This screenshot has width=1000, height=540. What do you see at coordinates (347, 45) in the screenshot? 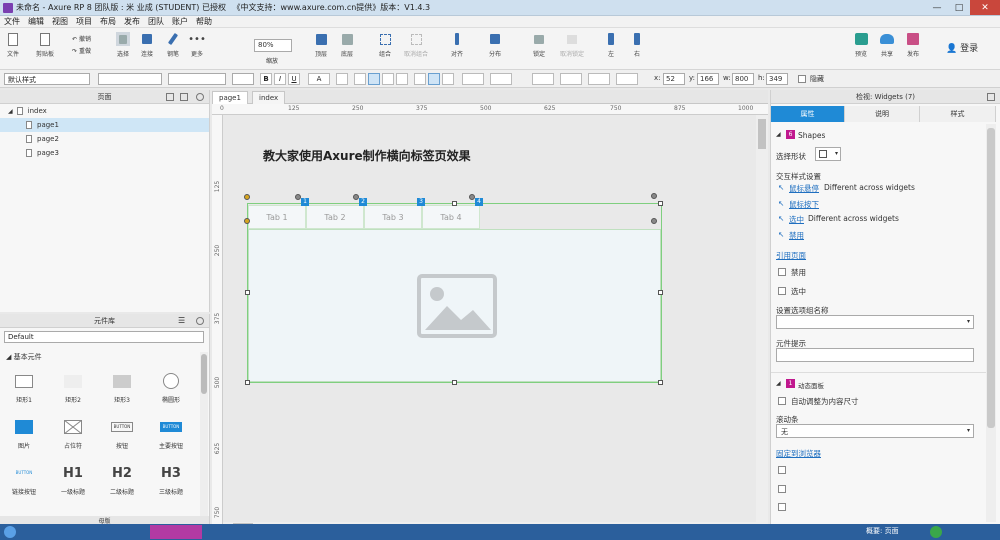
I see `send-bottom-button: 底层` at bounding box center [347, 45].